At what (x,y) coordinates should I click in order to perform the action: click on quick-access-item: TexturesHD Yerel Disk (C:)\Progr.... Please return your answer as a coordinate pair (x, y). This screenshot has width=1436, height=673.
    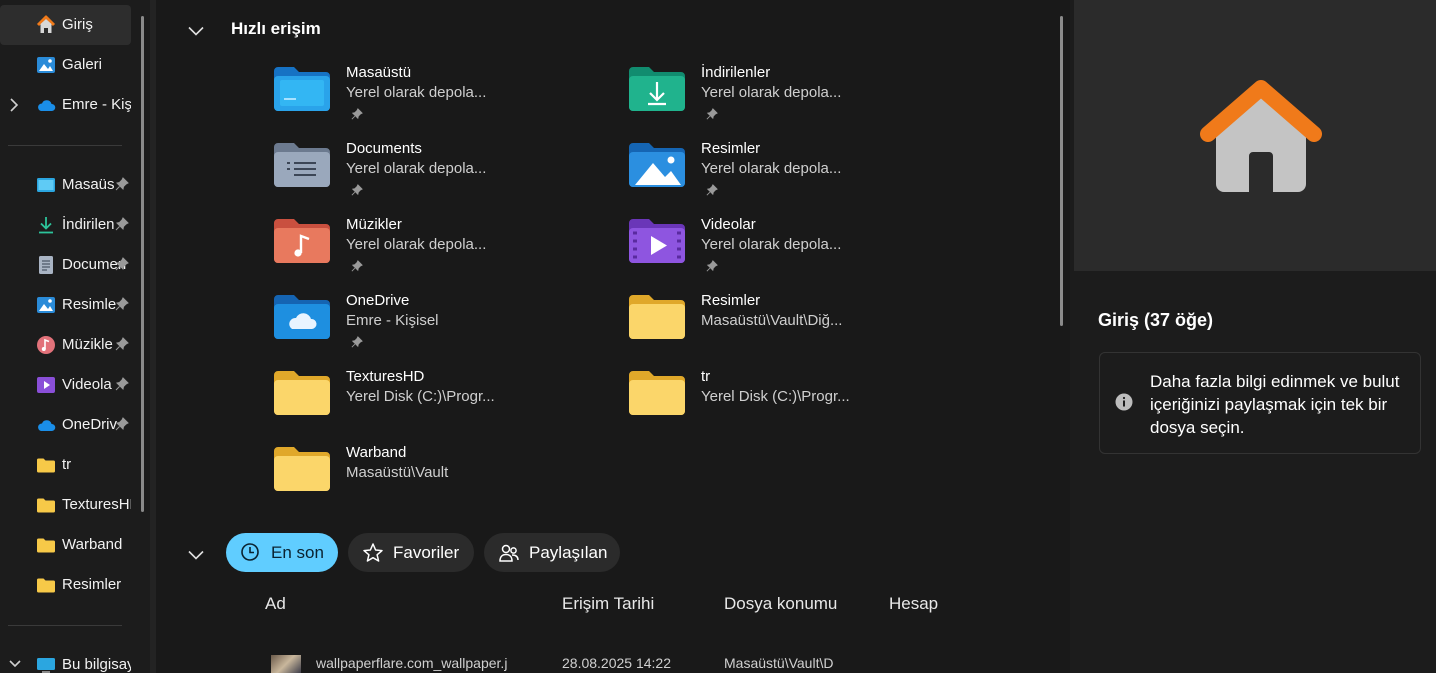
    Looking at the image, I should click on (444, 404).